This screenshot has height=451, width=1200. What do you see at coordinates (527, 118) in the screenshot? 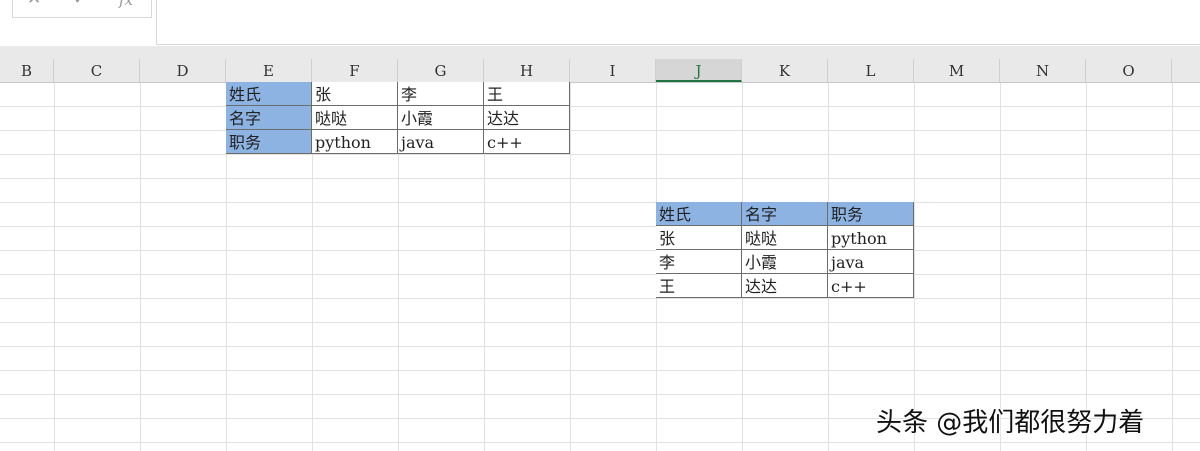
I see `table1-cell: 达达` at bounding box center [527, 118].